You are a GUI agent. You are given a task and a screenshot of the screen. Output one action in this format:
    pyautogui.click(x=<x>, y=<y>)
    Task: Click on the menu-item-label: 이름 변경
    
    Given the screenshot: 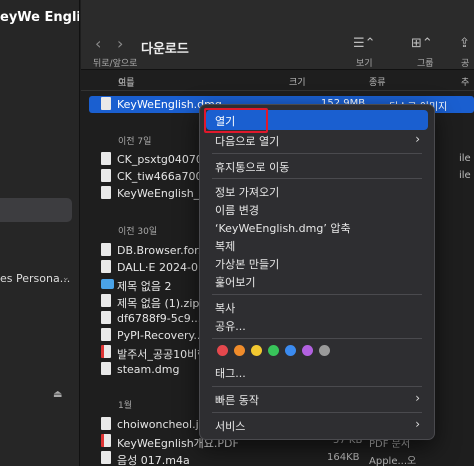 What is the action you would take?
    pyautogui.click(x=237, y=210)
    